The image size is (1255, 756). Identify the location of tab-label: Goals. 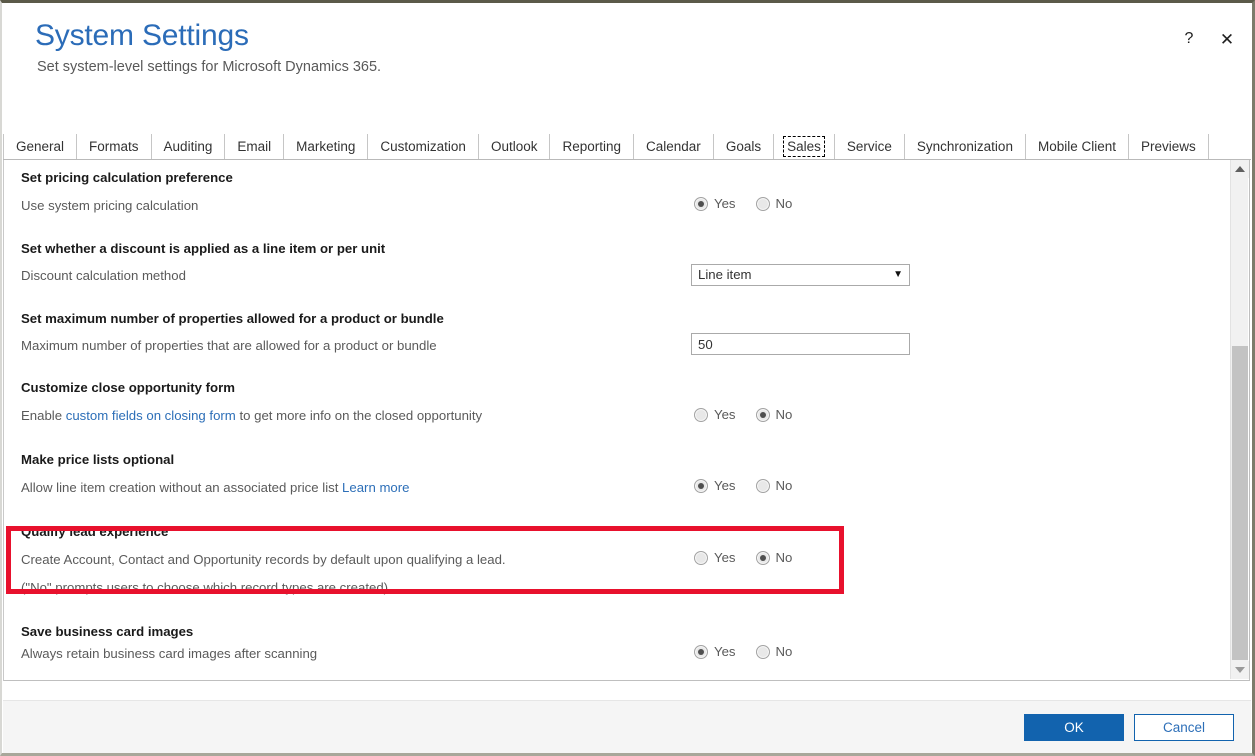
(743, 146).